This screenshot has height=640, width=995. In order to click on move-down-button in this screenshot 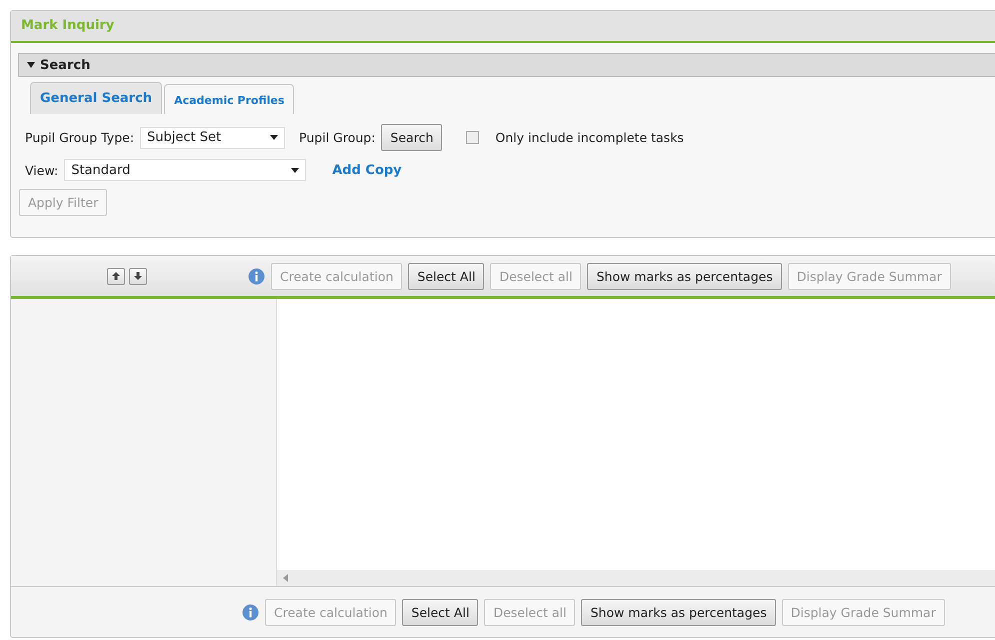, I will do `click(137, 276)`.